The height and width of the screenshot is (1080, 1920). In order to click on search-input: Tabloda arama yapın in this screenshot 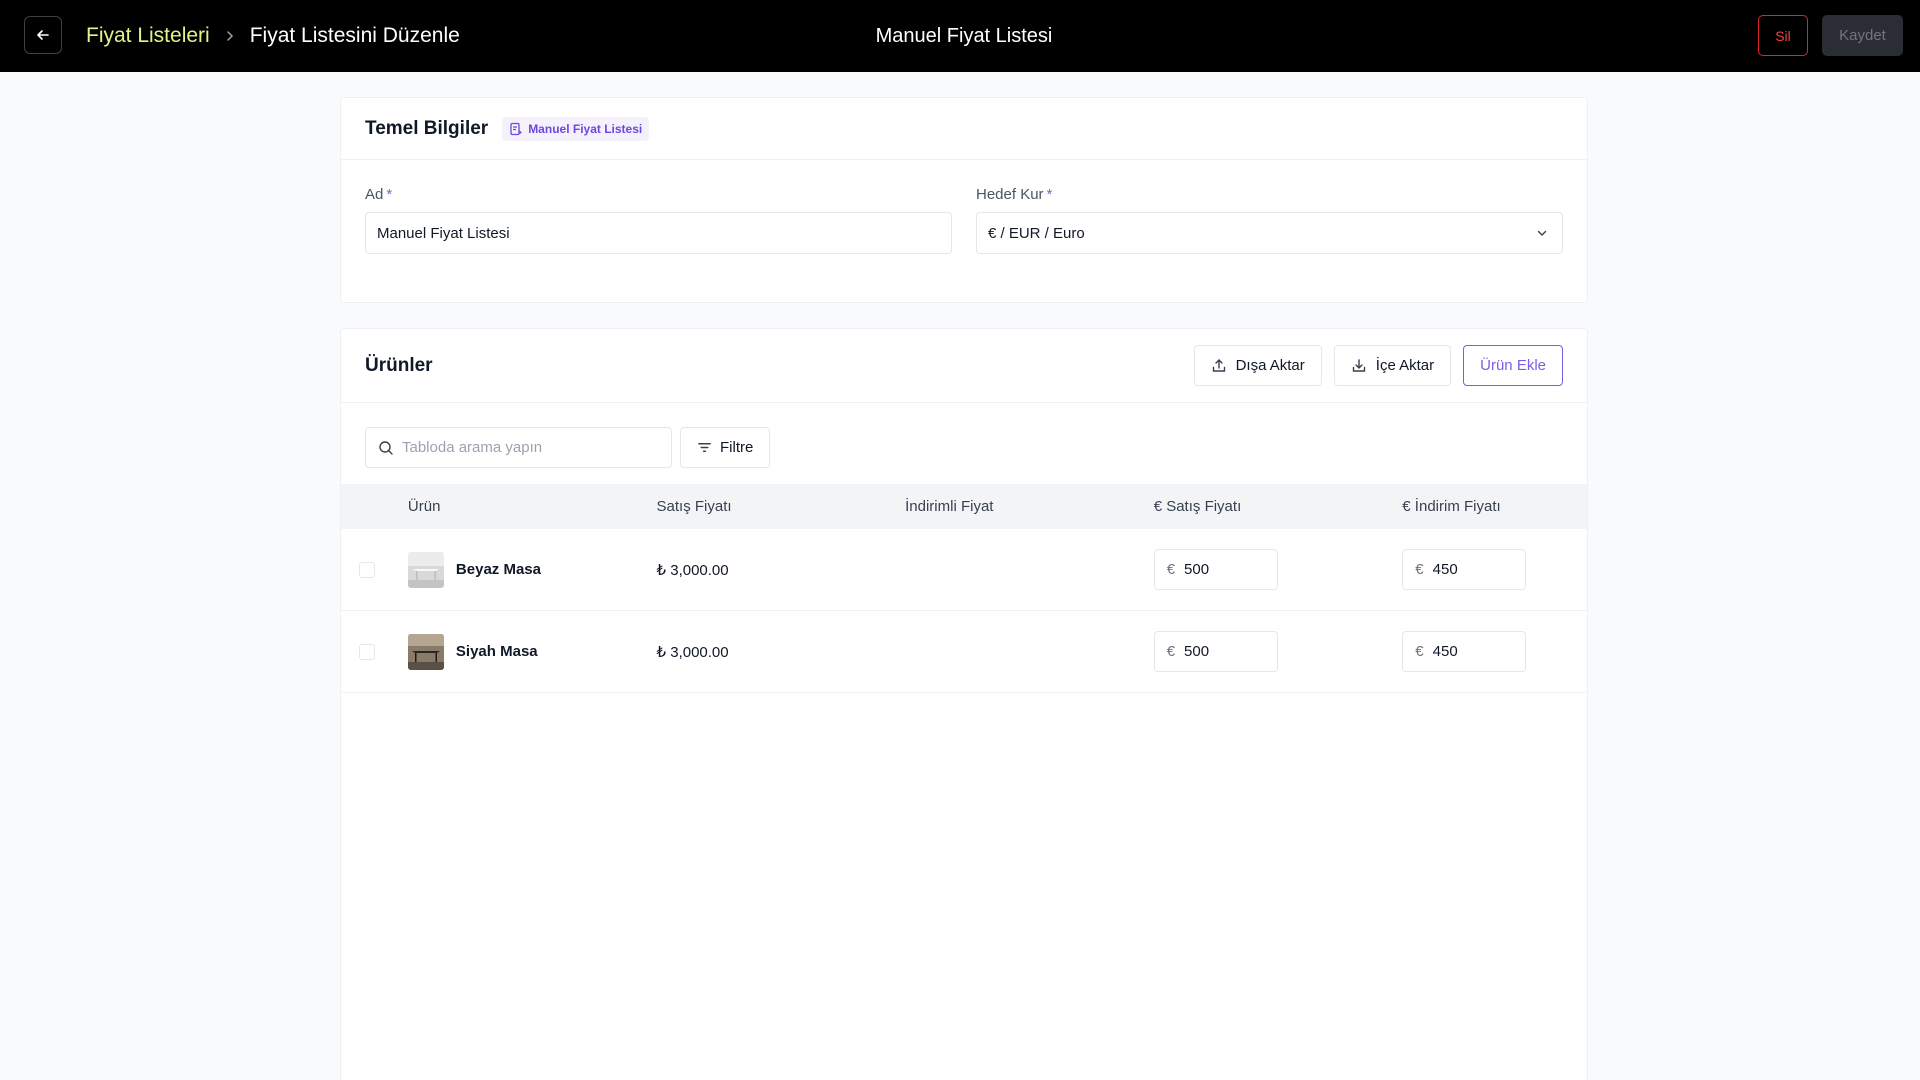, I will do `click(518, 447)`.